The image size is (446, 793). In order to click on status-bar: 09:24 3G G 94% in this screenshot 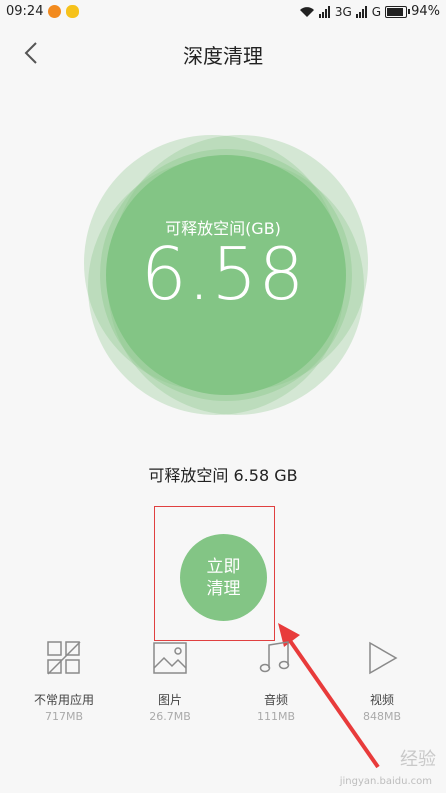, I will do `click(223, 12)`.